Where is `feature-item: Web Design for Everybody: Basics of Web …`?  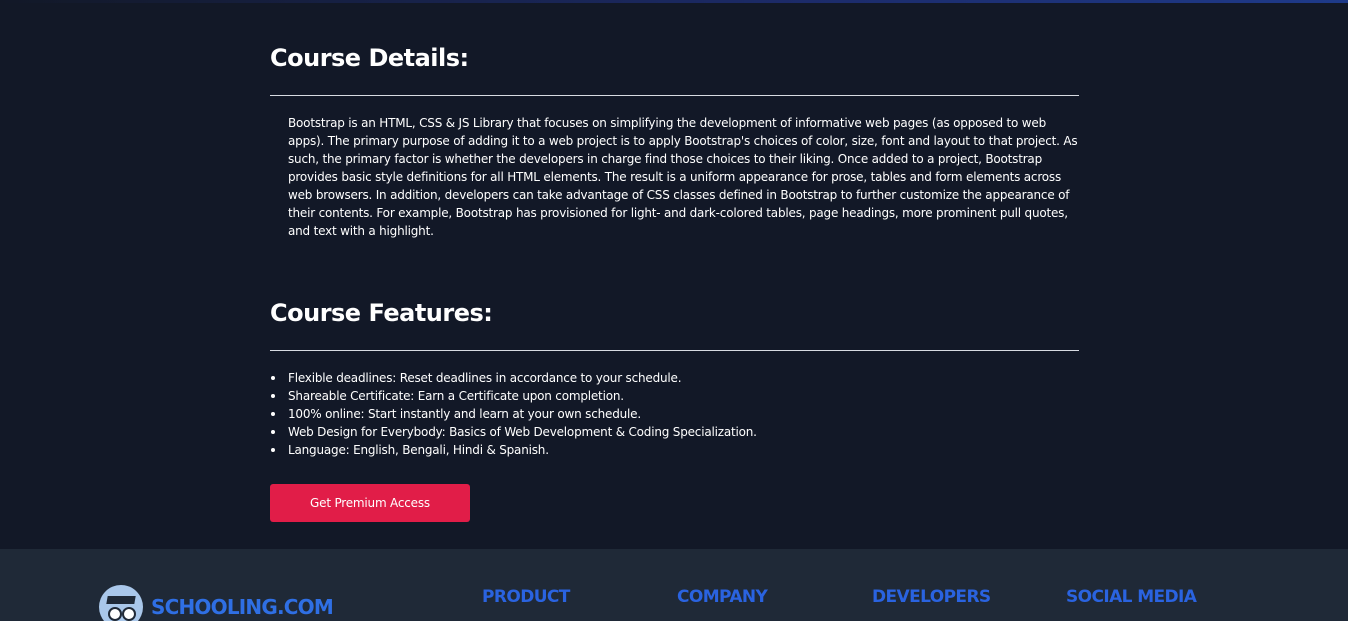 feature-item: Web Design for Everybody: Basics of Web … is located at coordinates (513, 432).